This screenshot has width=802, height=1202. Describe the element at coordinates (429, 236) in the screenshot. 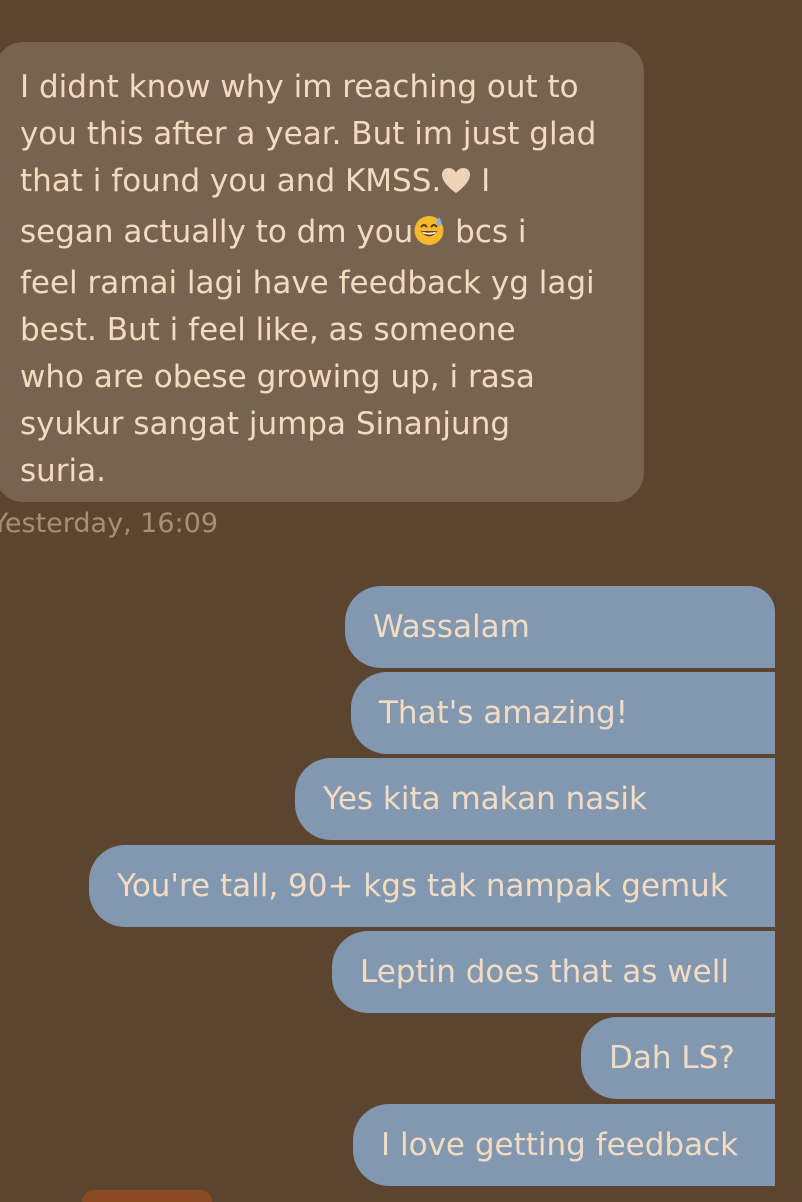

I see `grinning-sweat-icon` at that location.